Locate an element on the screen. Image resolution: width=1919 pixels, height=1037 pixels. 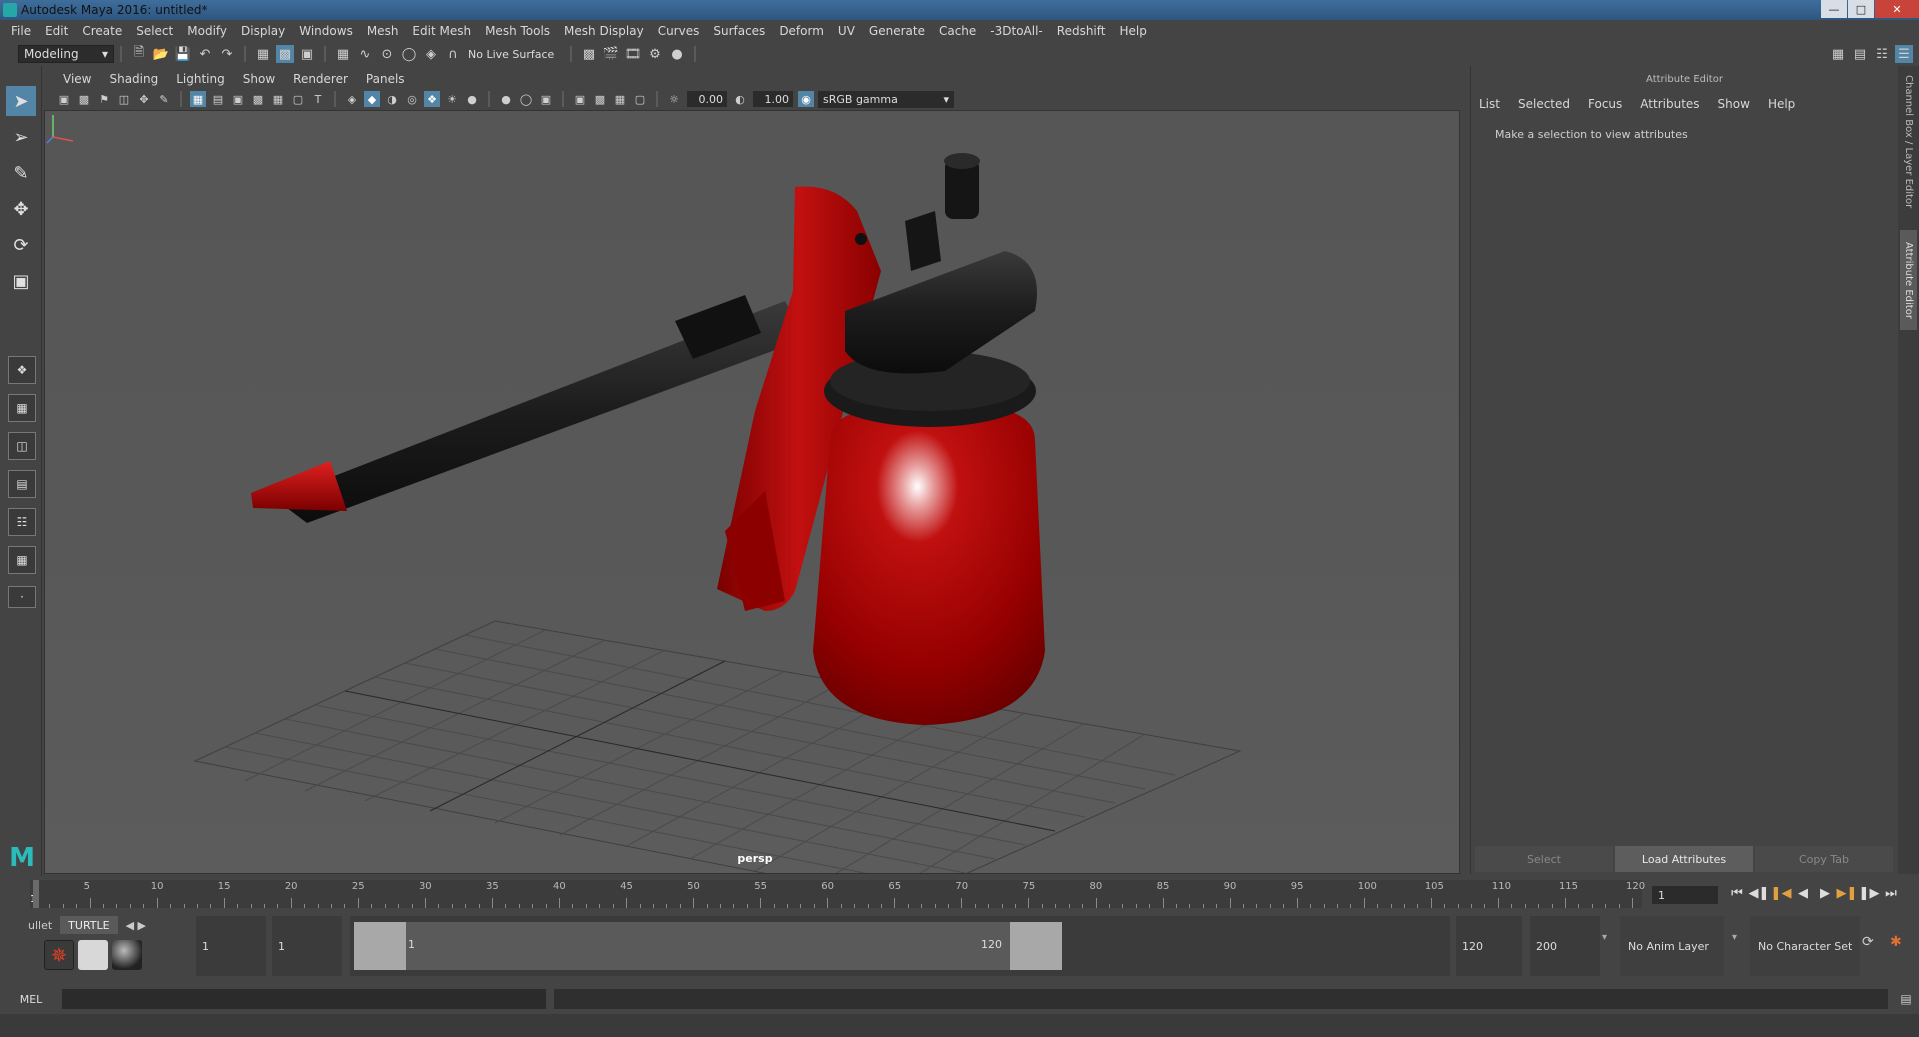
panel-menu-view: View is located at coordinates (77, 79).